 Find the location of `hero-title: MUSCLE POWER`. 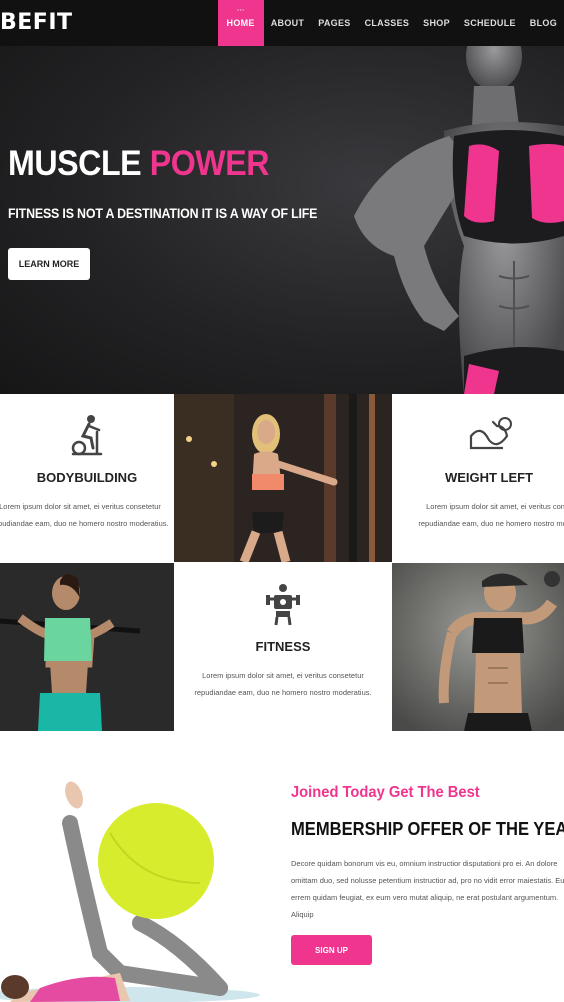

hero-title: MUSCLE POWER is located at coordinates (139, 164).